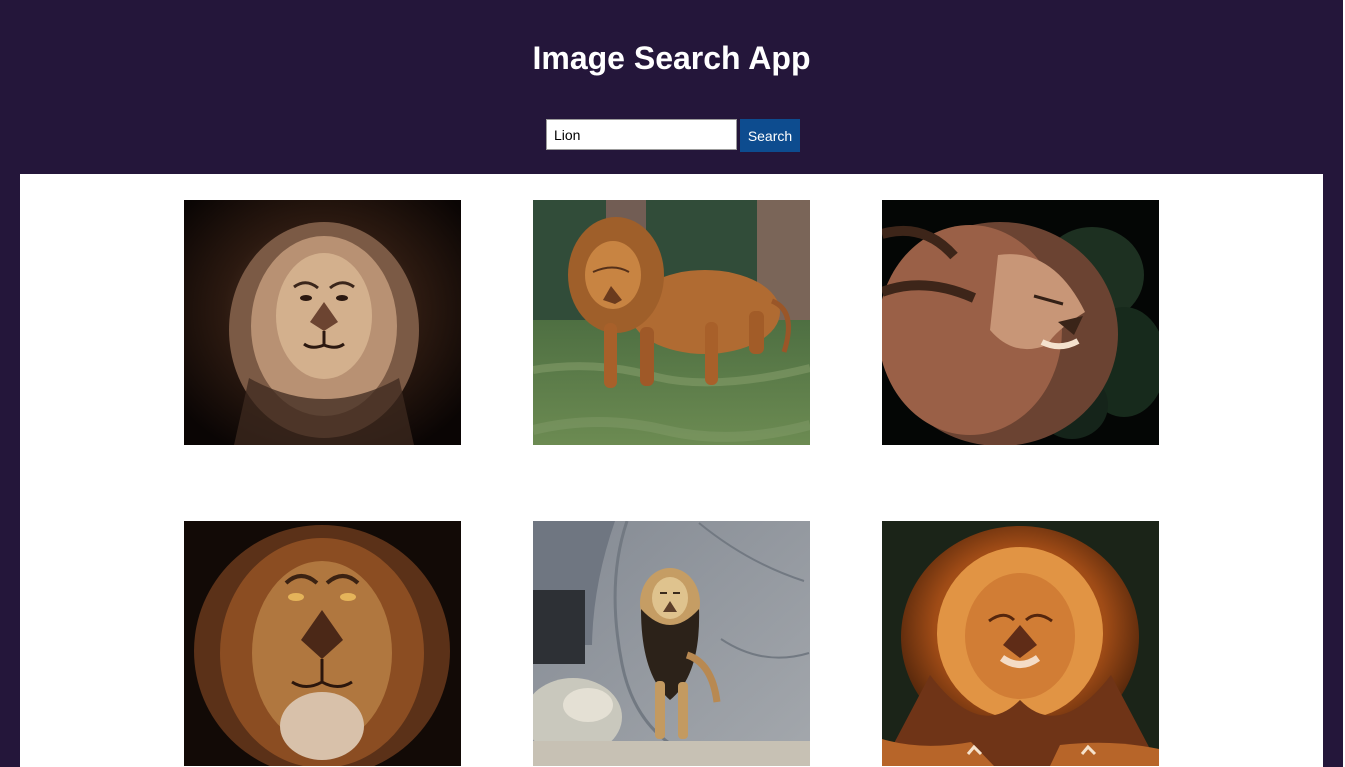  Describe the element at coordinates (641, 134) in the screenshot. I see `search-input` at that location.